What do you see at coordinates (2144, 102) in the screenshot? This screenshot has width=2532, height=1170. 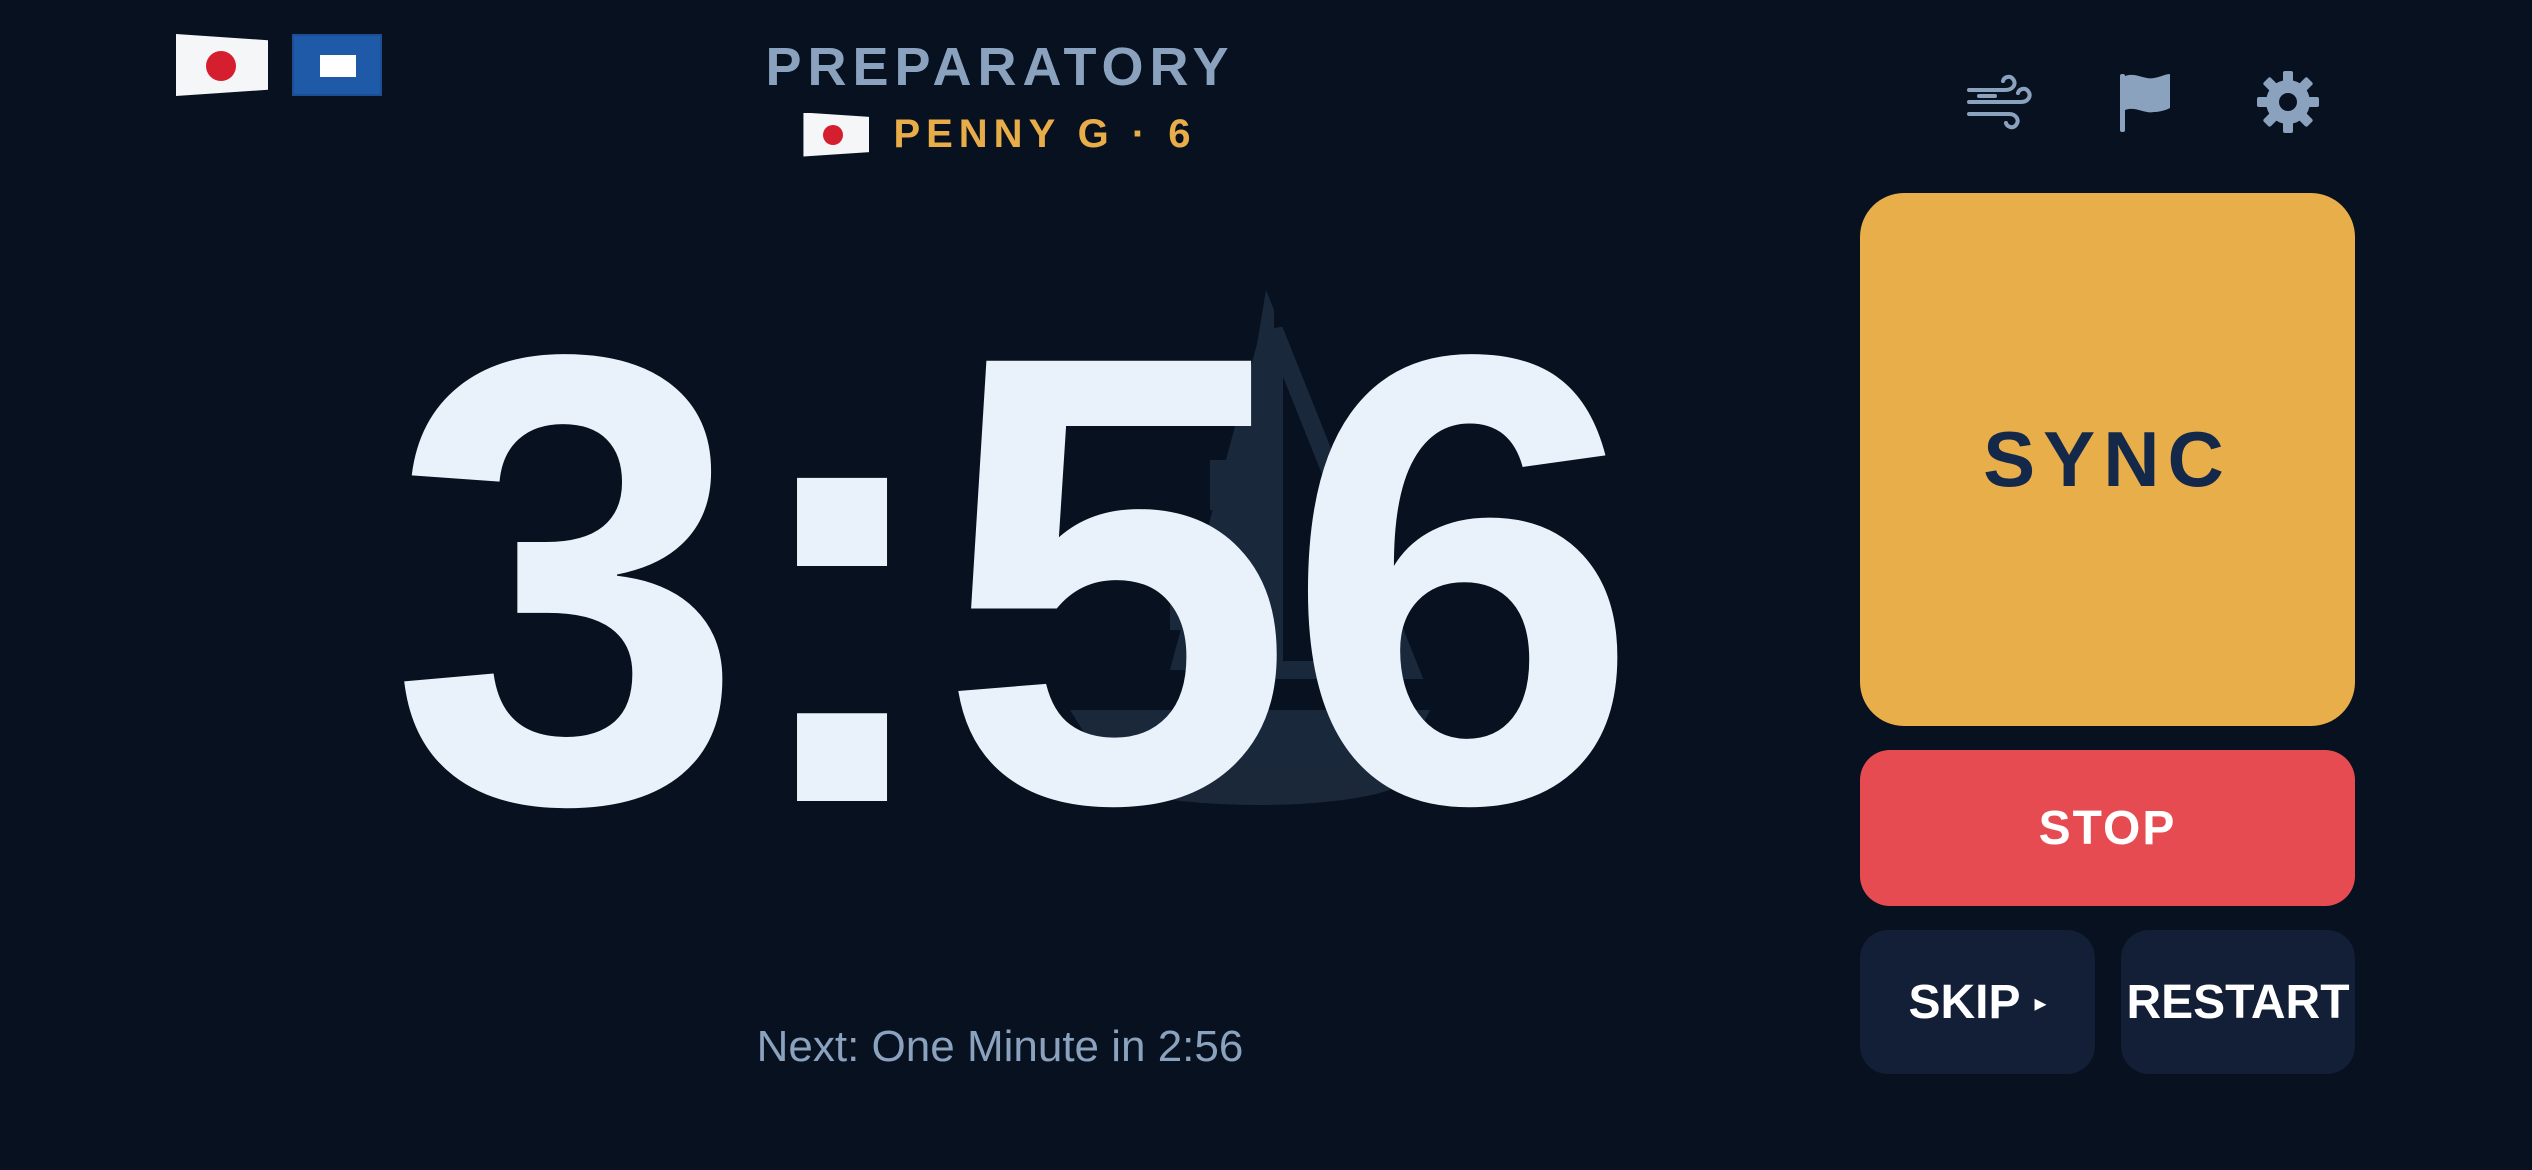 I see `flag-icon` at bounding box center [2144, 102].